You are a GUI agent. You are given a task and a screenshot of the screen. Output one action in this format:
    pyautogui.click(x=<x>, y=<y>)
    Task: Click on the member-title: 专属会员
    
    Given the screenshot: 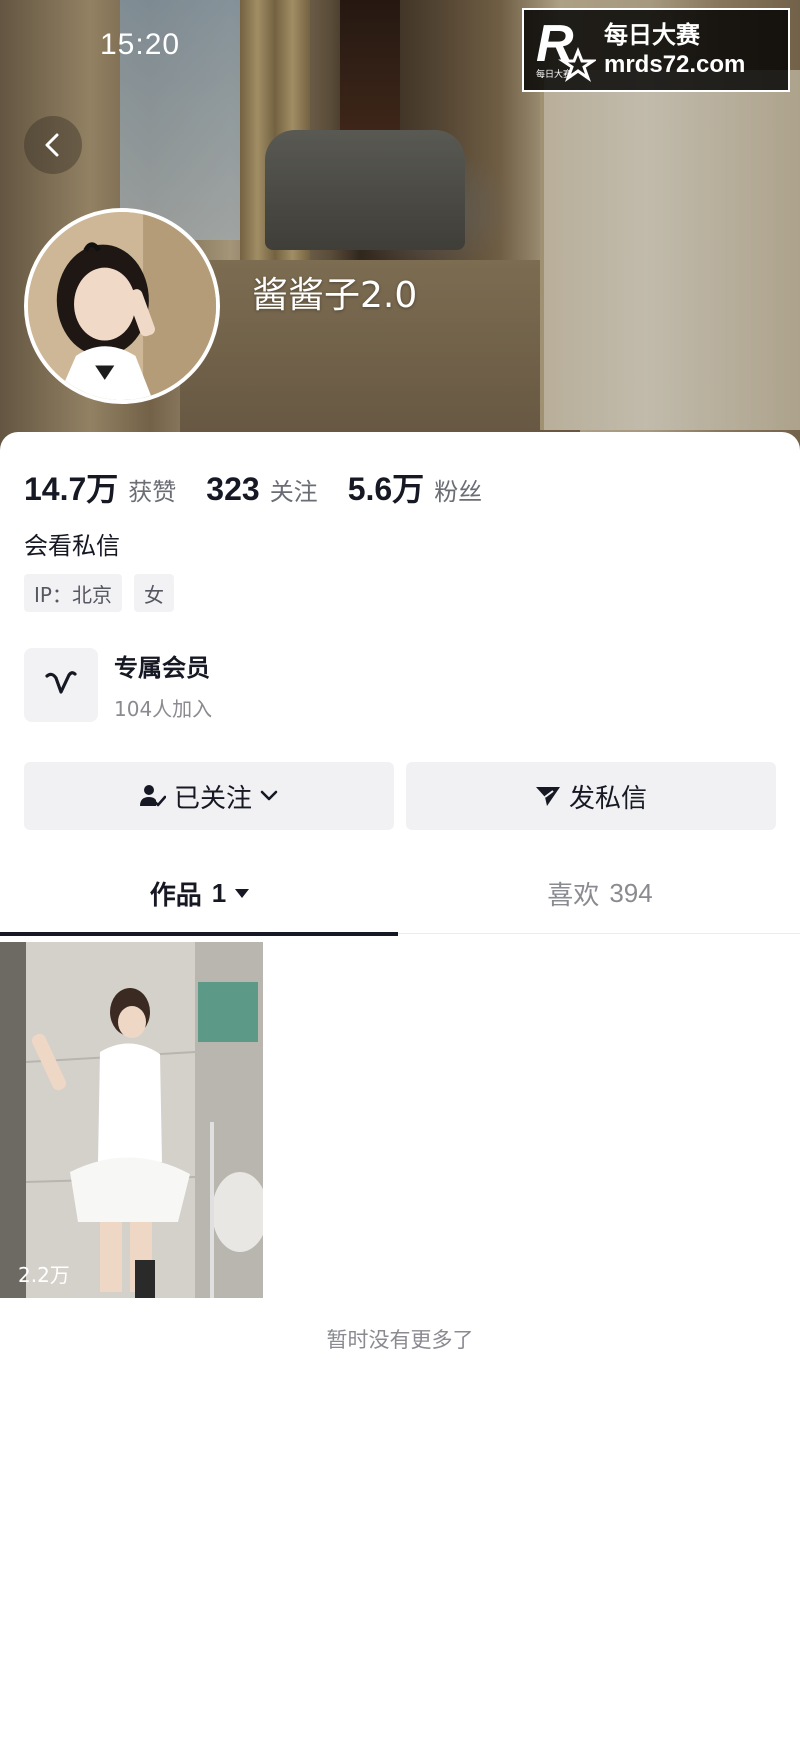 What is the action you would take?
    pyautogui.click(x=162, y=668)
    